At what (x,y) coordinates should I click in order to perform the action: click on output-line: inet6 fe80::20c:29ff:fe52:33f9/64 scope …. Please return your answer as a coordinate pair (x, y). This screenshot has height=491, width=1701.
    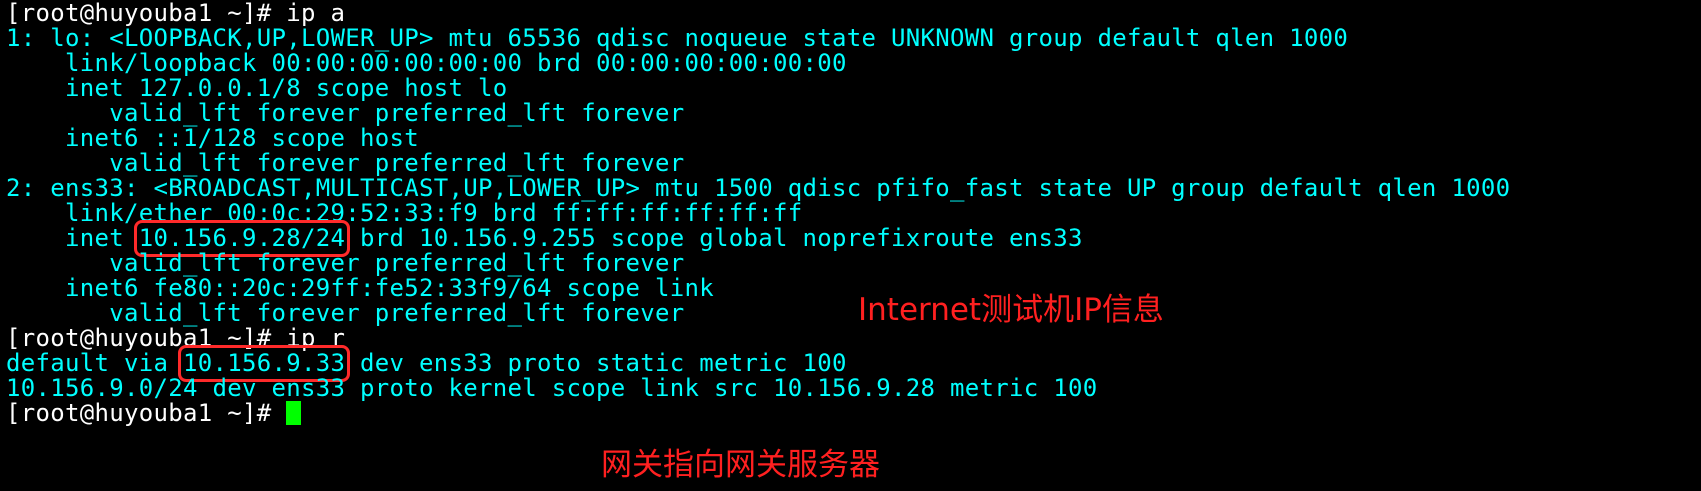
    Looking at the image, I should click on (360, 288).